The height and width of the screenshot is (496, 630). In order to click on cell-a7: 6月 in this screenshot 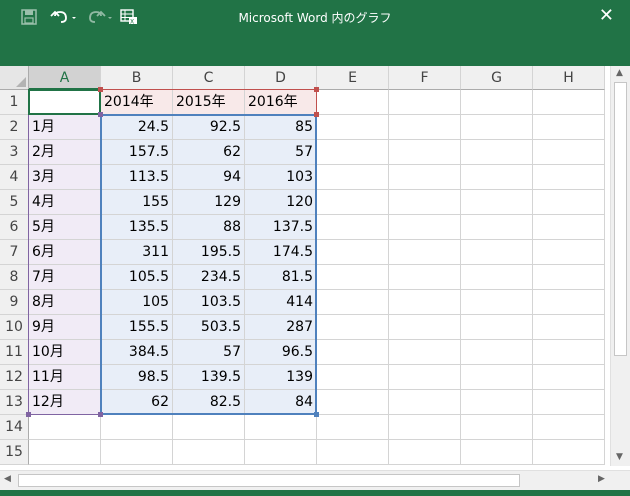, I will do `click(65, 252)`.